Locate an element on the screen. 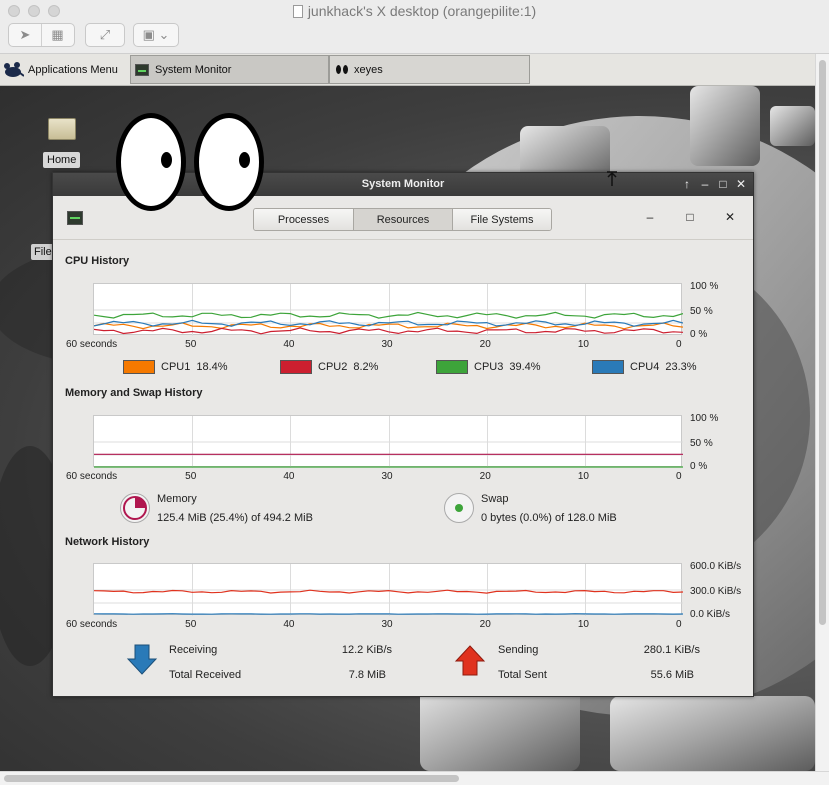  xeyes-left-eye is located at coordinates (151, 162).